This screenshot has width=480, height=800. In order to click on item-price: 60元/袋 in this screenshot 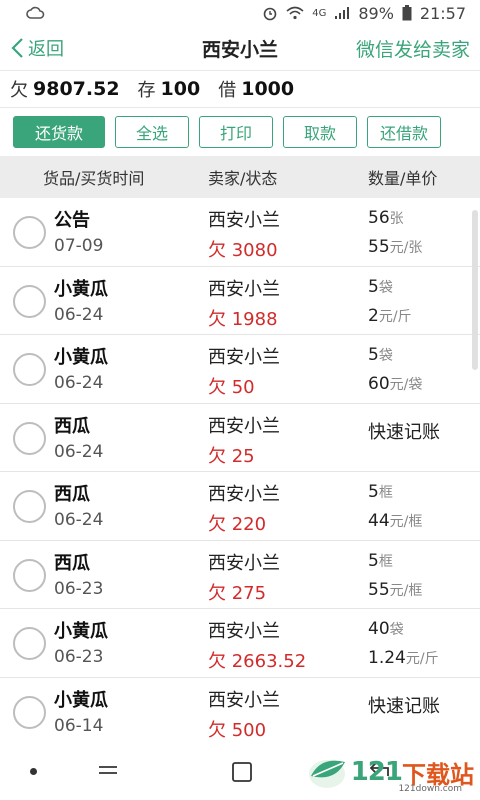, I will do `click(395, 384)`.